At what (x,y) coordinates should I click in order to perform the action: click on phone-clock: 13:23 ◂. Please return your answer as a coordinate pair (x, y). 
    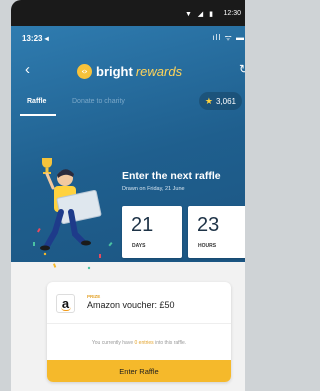
    Looking at the image, I should click on (35, 38).